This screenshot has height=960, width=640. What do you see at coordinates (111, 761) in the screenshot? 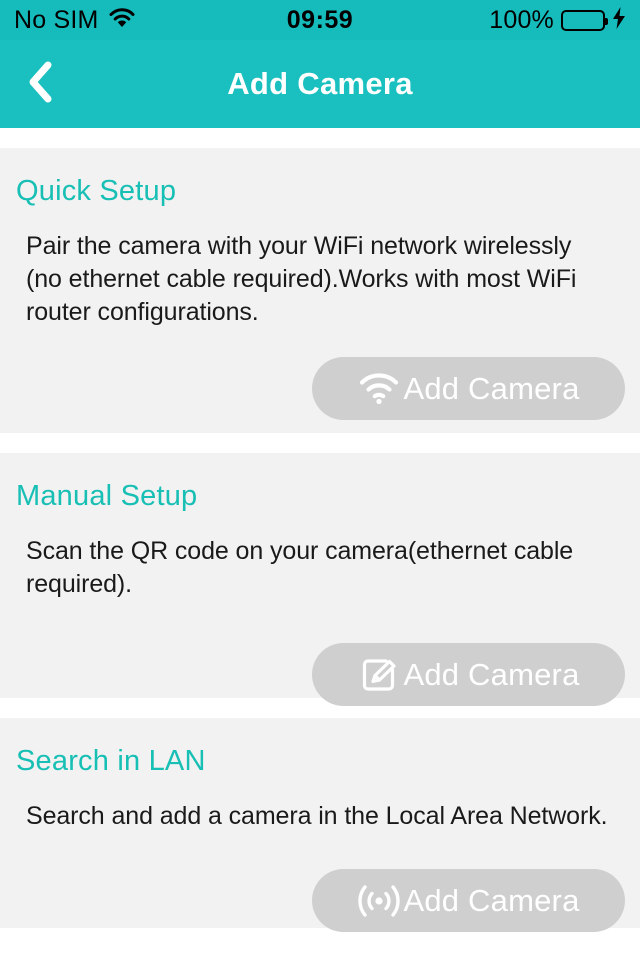
I see `card-heading: Search in LAN` at bounding box center [111, 761].